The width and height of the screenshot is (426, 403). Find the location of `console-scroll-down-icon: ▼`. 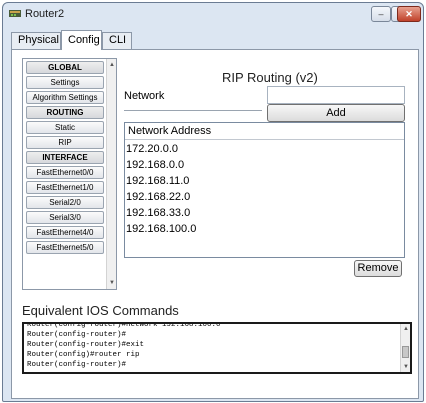

console-scroll-down-icon: ▼ is located at coordinates (406, 367).